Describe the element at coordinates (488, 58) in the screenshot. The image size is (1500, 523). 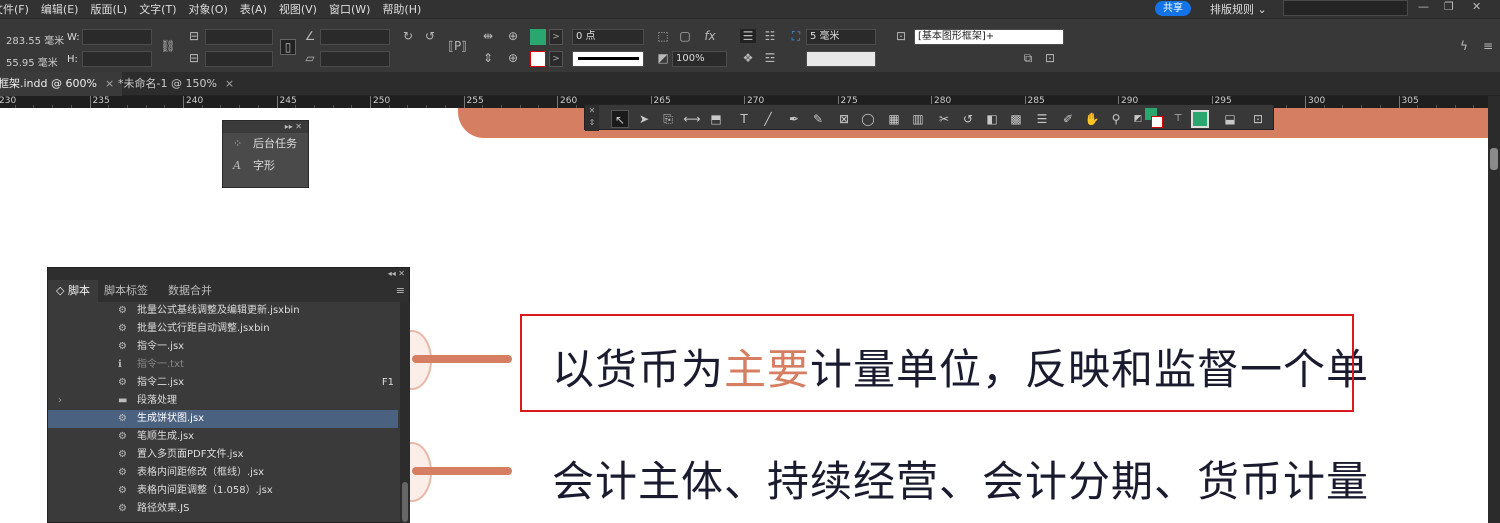
I see `flip-vertical-icon: ⇕` at that location.